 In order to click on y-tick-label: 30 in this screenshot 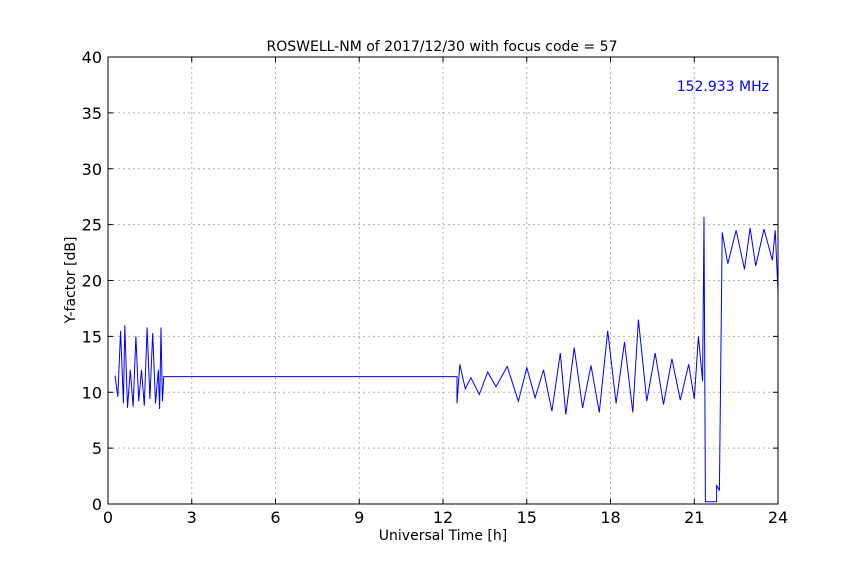, I will do `click(92, 169)`.